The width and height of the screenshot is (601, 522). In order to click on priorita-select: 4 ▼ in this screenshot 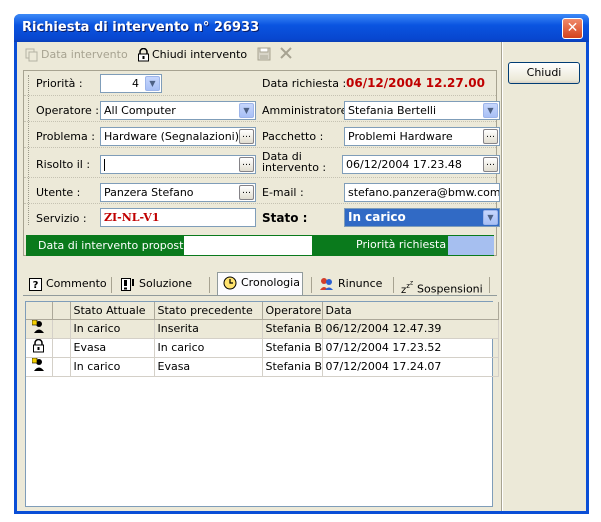, I will do `click(131, 83)`.